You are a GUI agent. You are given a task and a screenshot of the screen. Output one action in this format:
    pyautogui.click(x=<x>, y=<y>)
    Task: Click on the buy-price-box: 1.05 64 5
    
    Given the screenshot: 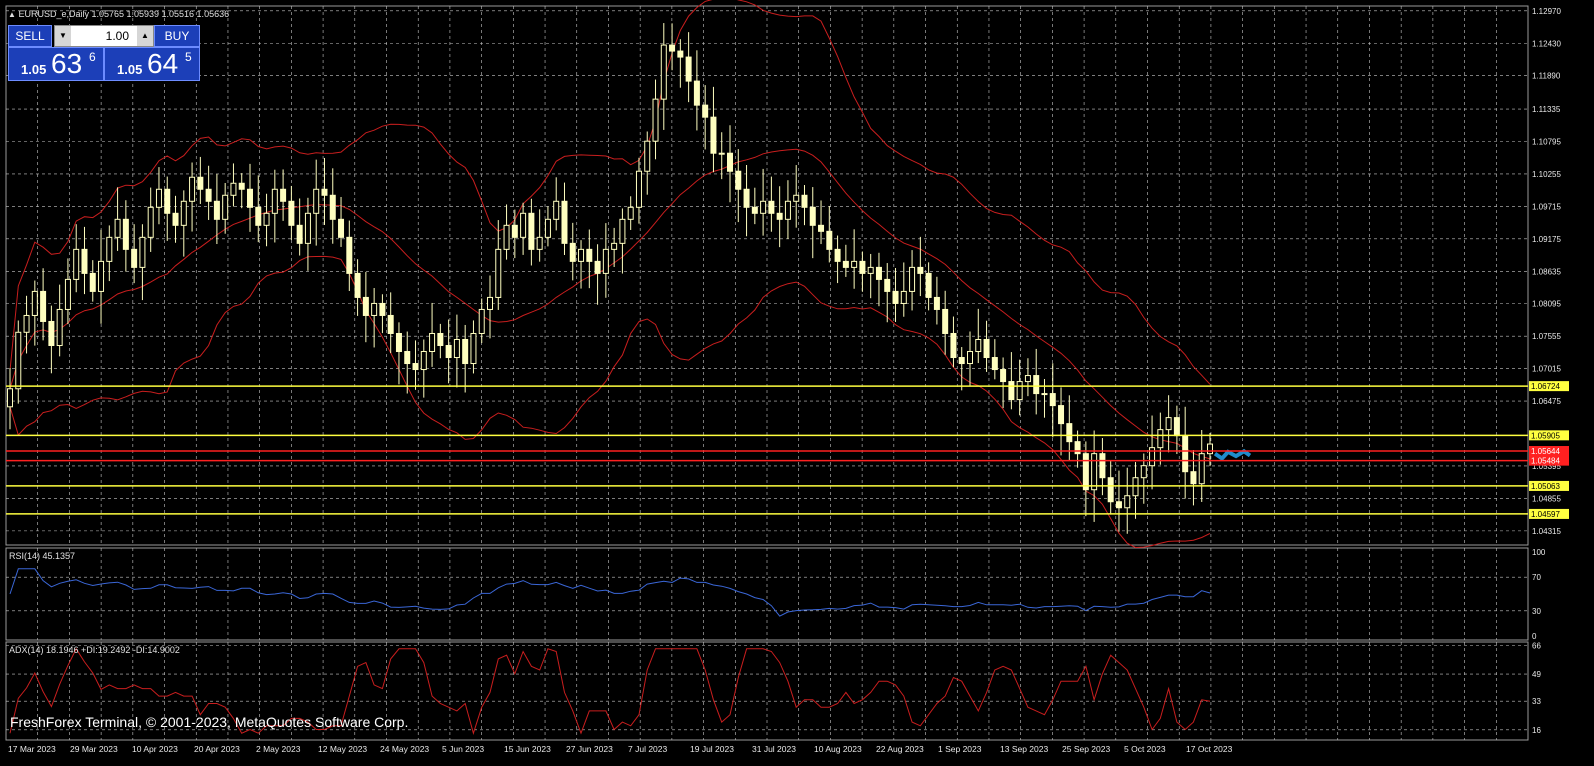 What is the action you would take?
    pyautogui.click(x=152, y=64)
    